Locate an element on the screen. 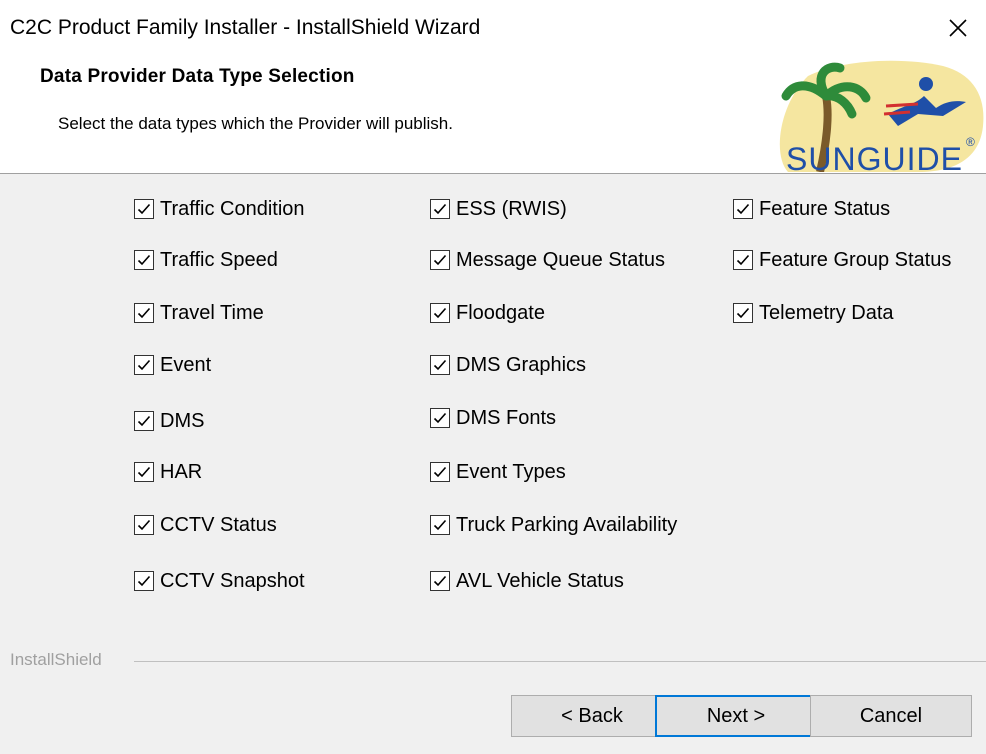  checkbox-row: CCTV Status is located at coordinates (205, 525).